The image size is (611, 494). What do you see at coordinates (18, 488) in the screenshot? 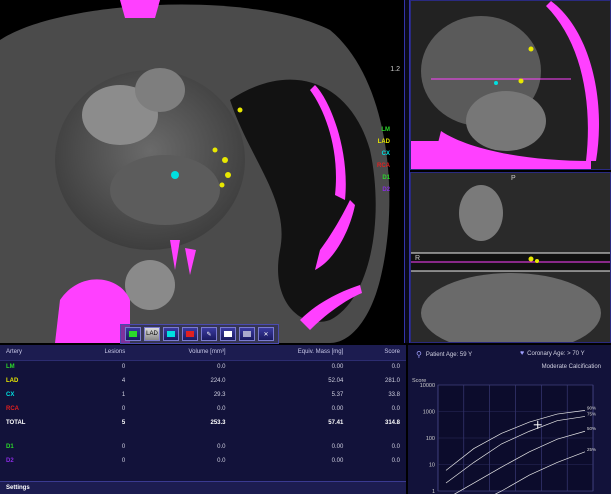
I see `settings-label: Settings` at bounding box center [18, 488].